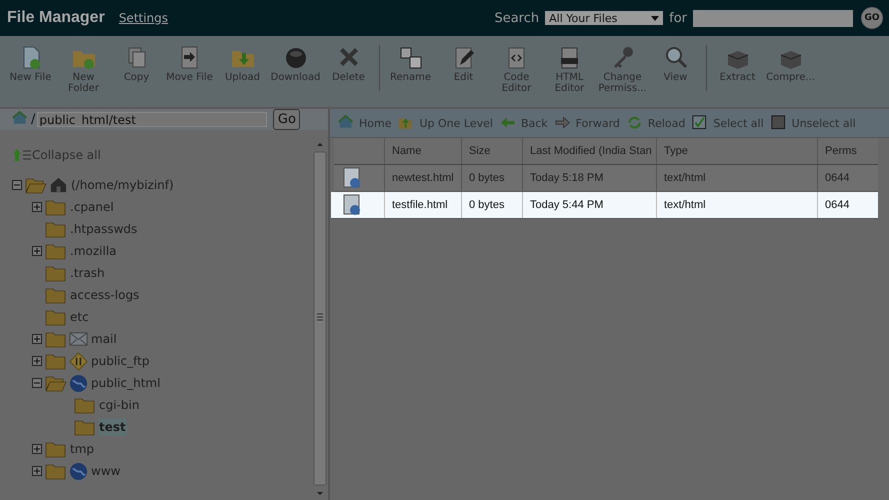  What do you see at coordinates (423, 178) in the screenshot?
I see `table-cell: newtest.html` at bounding box center [423, 178].